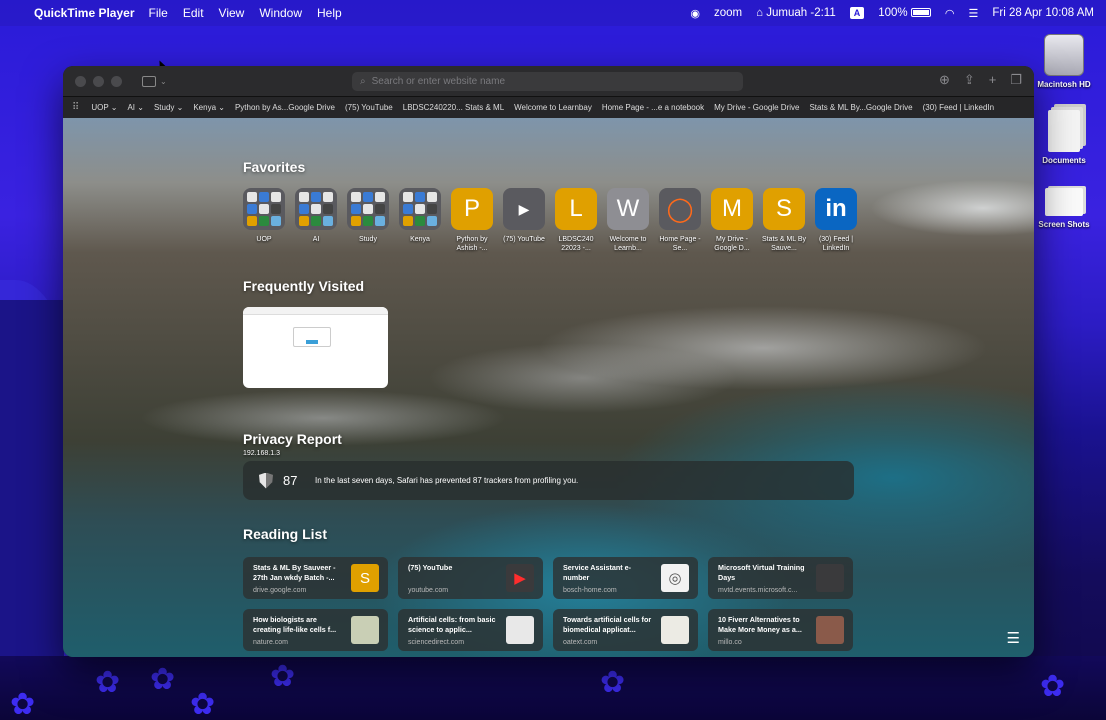 This screenshot has width=1106, height=720. What do you see at coordinates (836, 209) in the screenshot?
I see `site-icon: in` at bounding box center [836, 209].